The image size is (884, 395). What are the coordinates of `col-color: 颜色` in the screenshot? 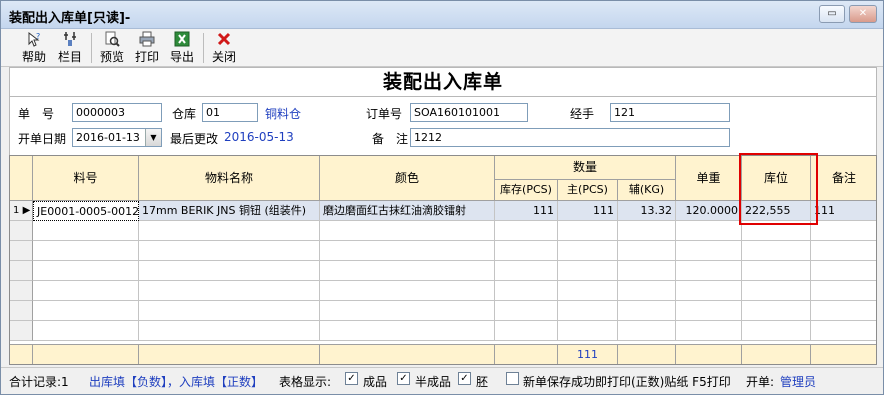 It's located at (407, 178).